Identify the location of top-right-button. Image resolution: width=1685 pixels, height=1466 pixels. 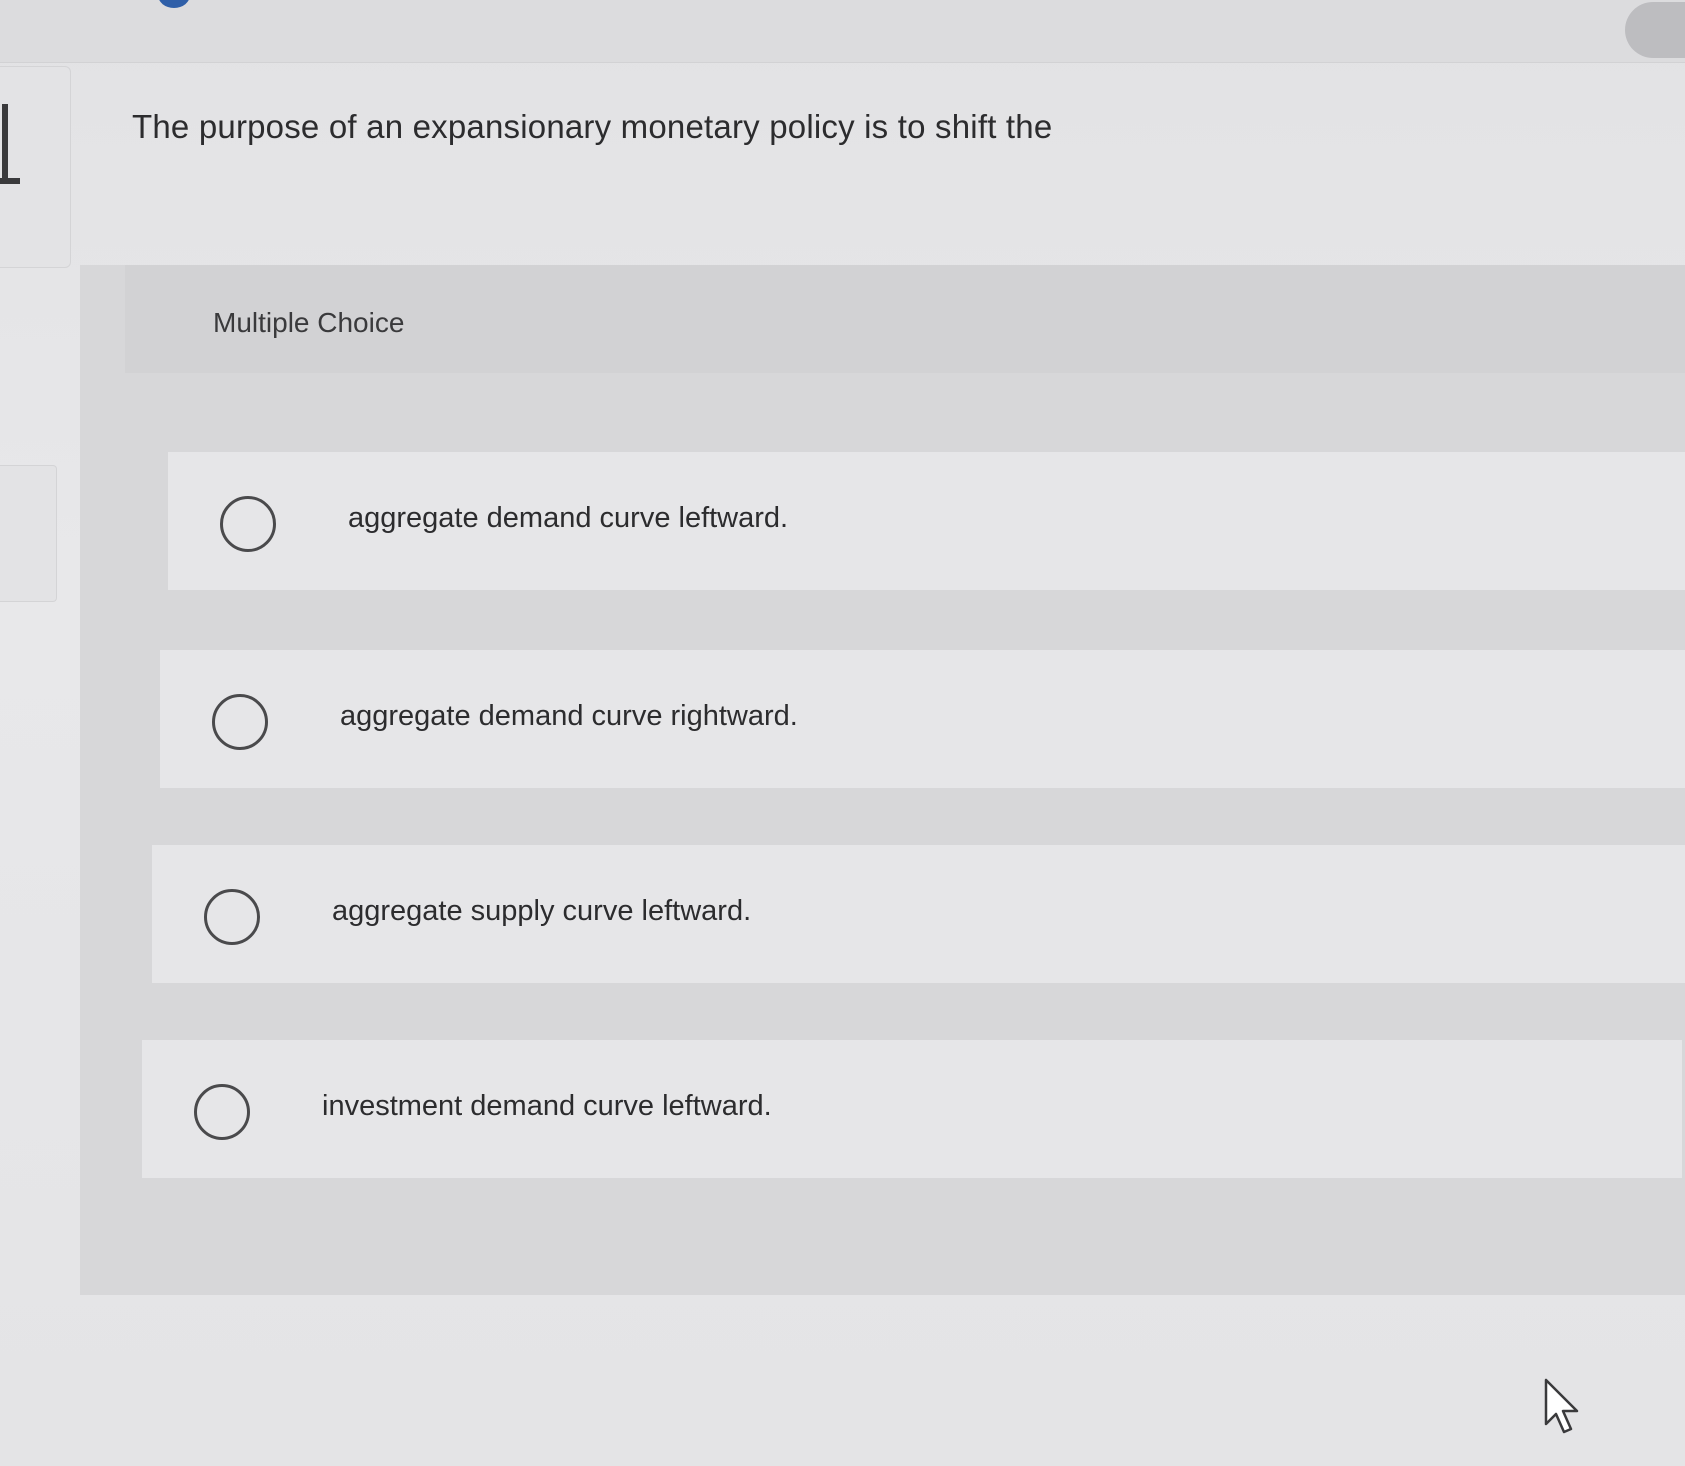
(1655, 30).